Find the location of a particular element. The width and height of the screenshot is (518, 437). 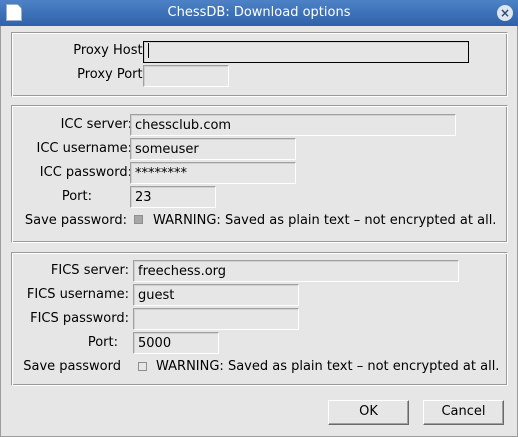

fics-username-input: guest is located at coordinates (216, 295).